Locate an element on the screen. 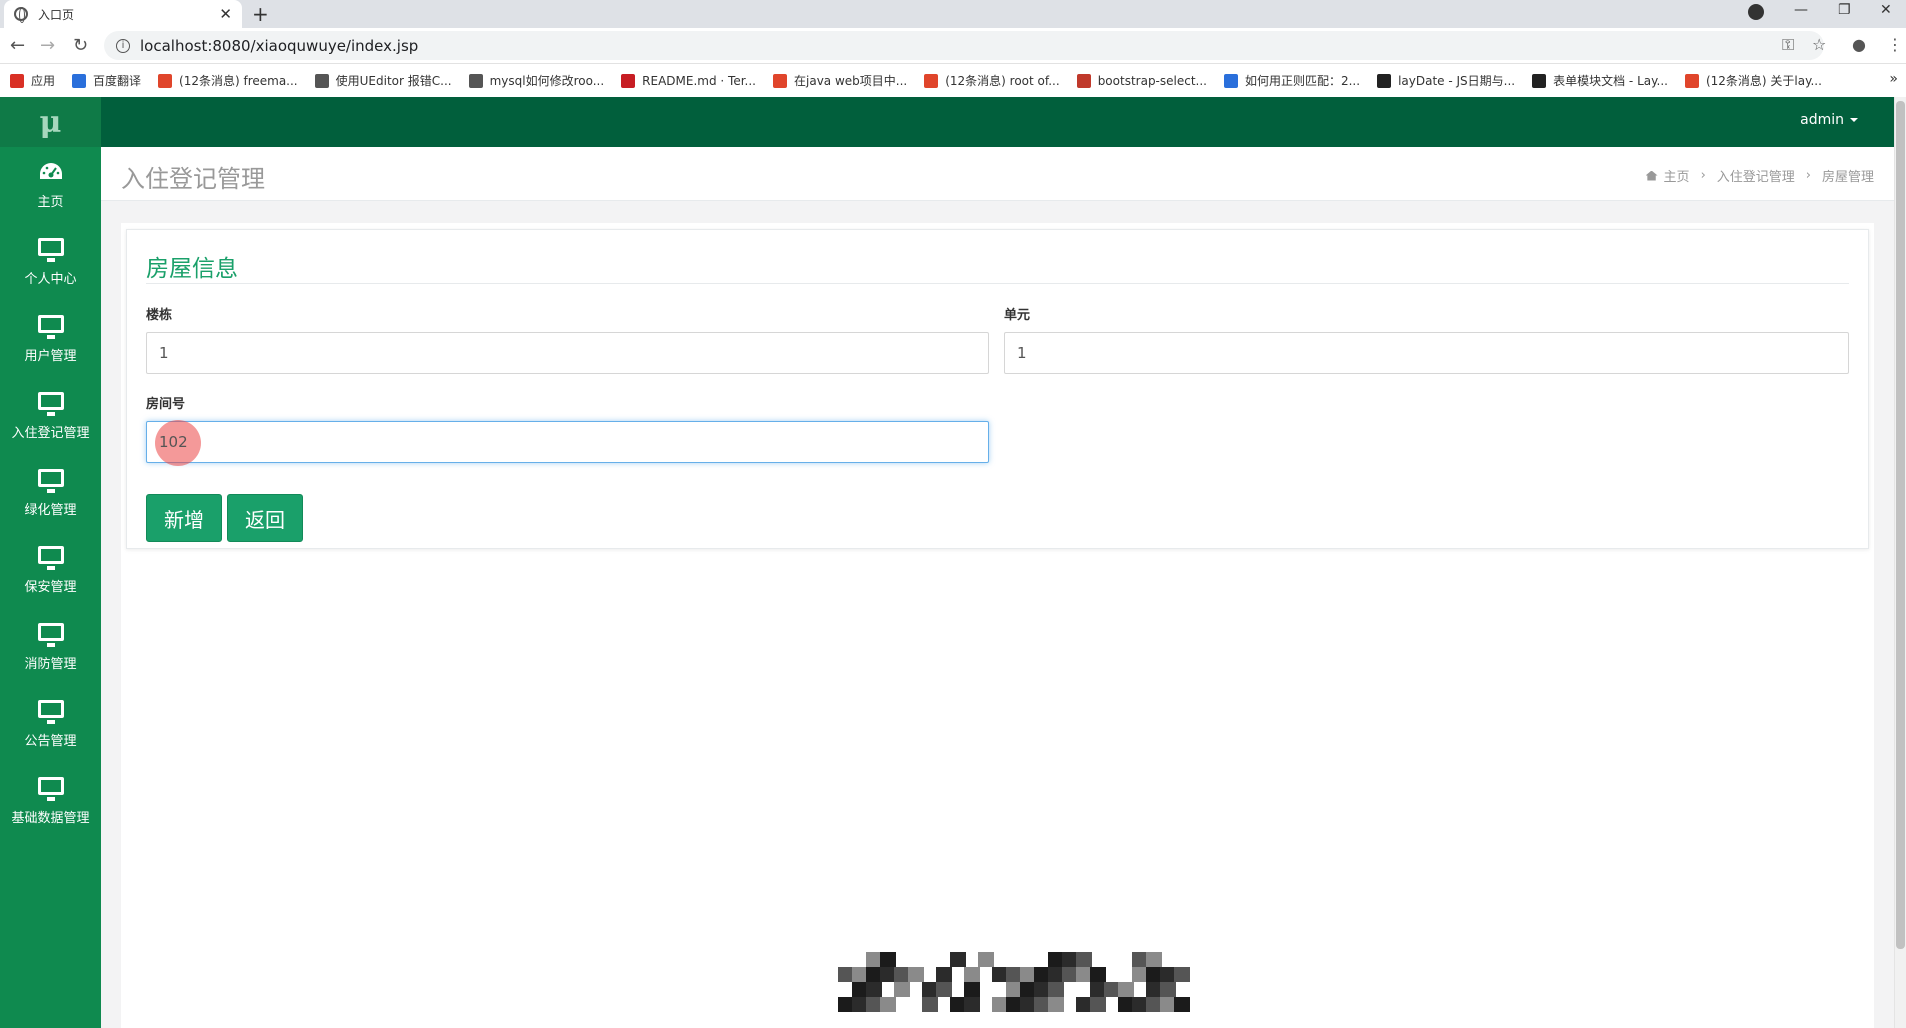 This screenshot has height=1028, width=1906. restore-icon: ❐ is located at coordinates (1844, 10).